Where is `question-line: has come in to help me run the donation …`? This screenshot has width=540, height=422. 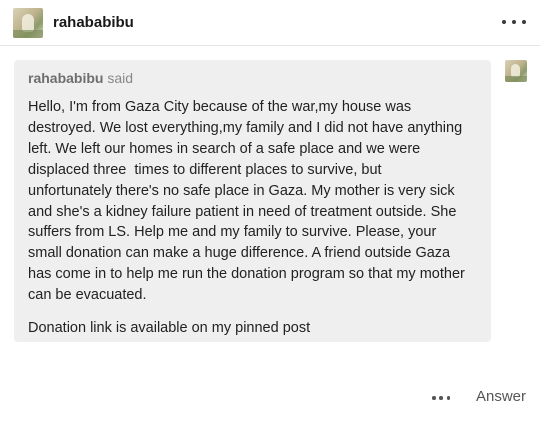 question-line: has come in to help me run the donation … is located at coordinates (246, 274).